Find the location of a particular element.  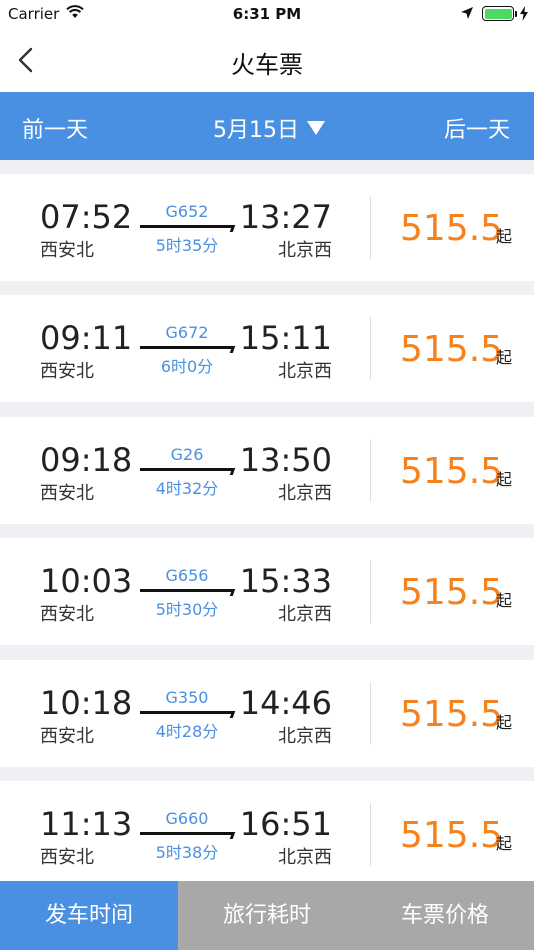

tab-ticket-price: 车票价格 is located at coordinates (445, 915).